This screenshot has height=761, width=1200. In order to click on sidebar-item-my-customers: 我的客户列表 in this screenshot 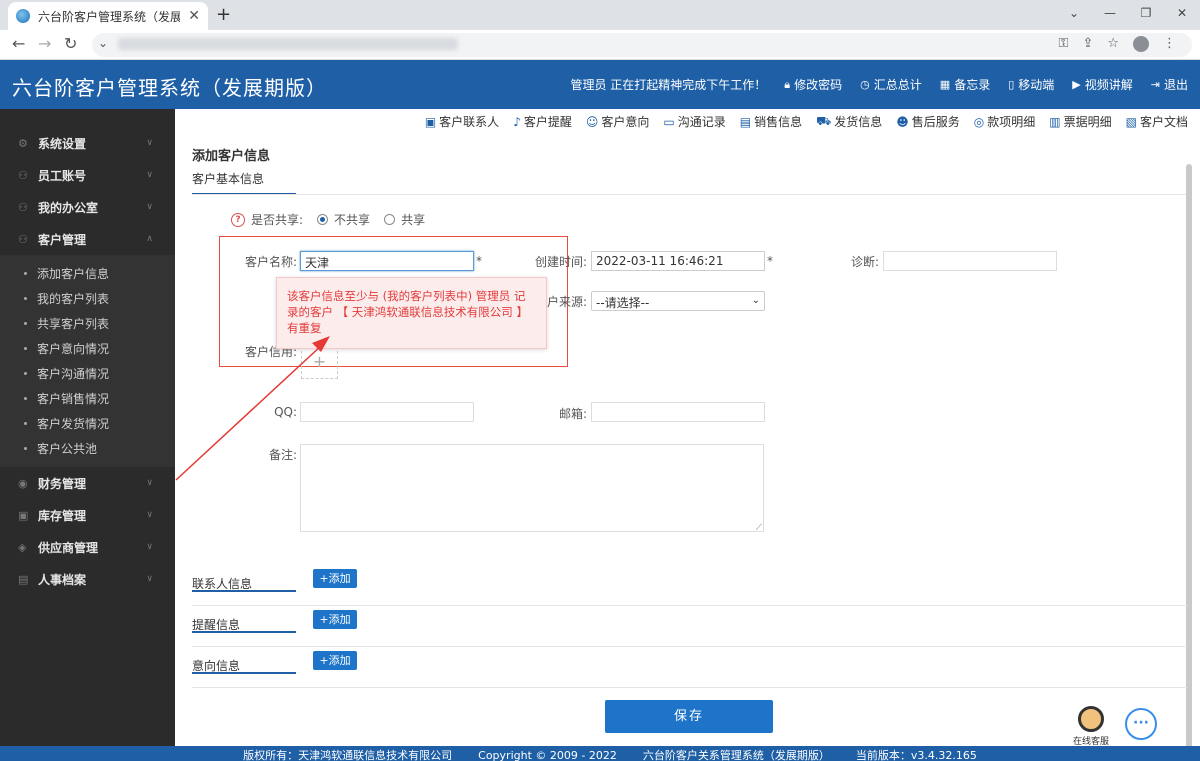, I will do `click(87, 298)`.